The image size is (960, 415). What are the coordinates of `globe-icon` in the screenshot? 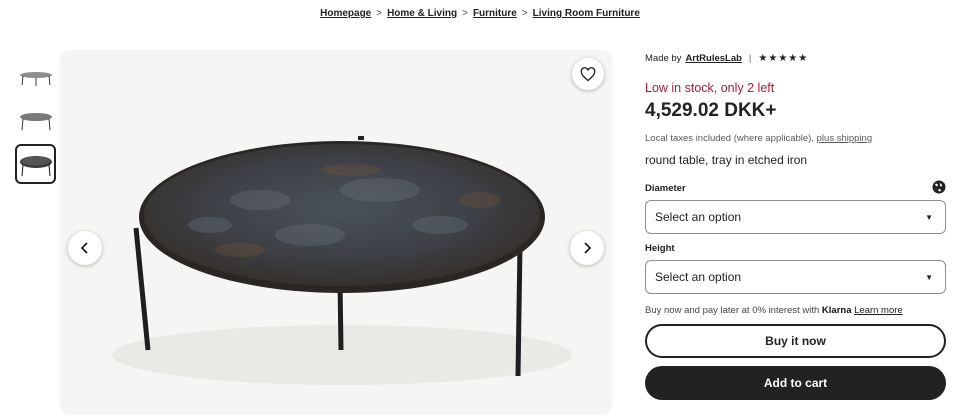 It's located at (939, 188).